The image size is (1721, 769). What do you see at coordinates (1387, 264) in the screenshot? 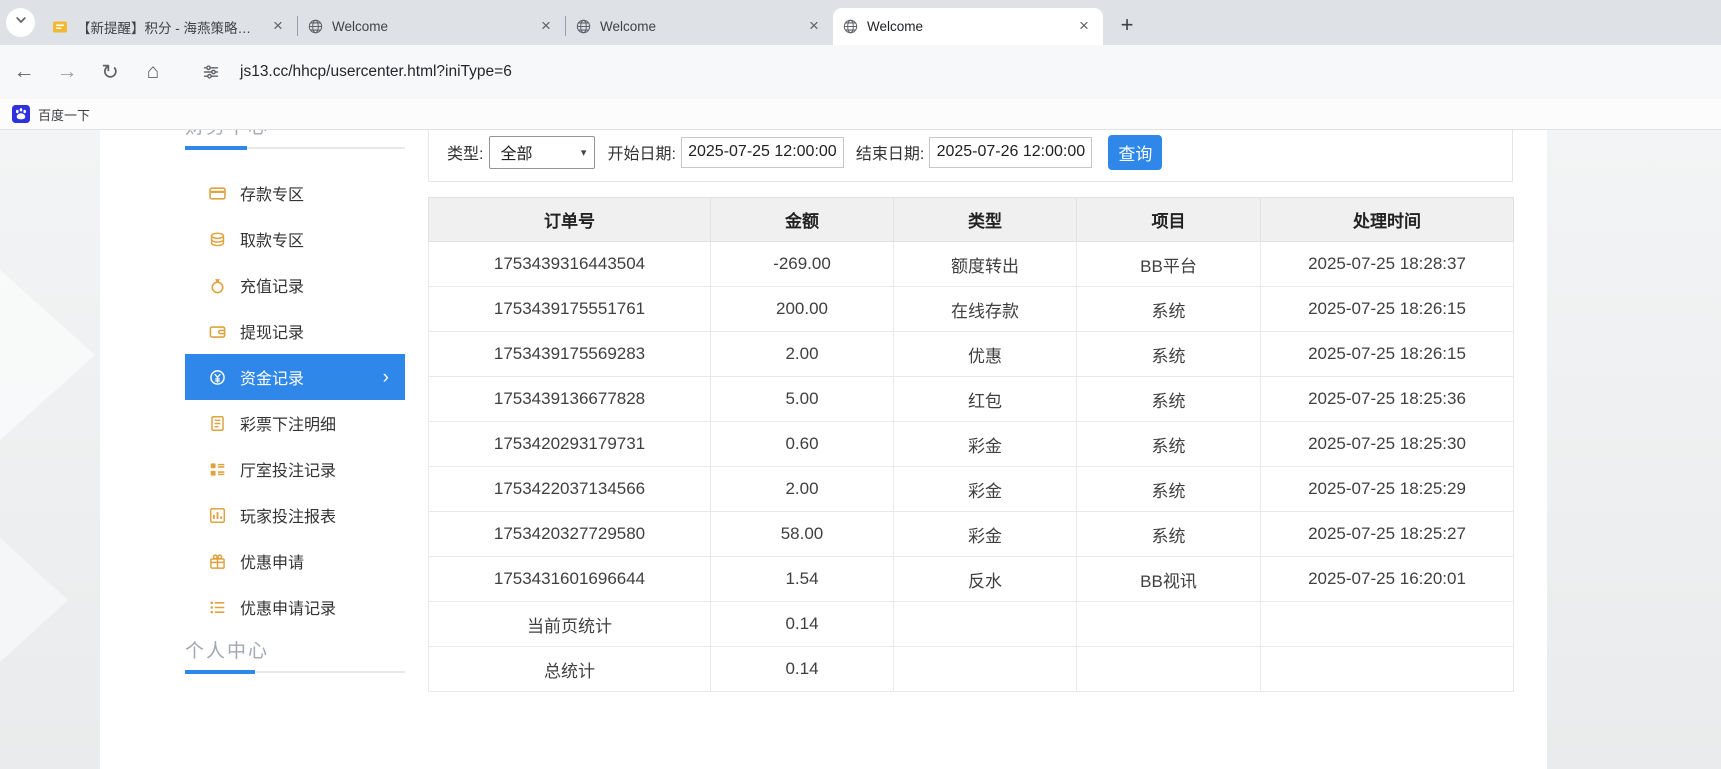
I see `table-cell: 2025-07-25 18:28:37` at bounding box center [1387, 264].